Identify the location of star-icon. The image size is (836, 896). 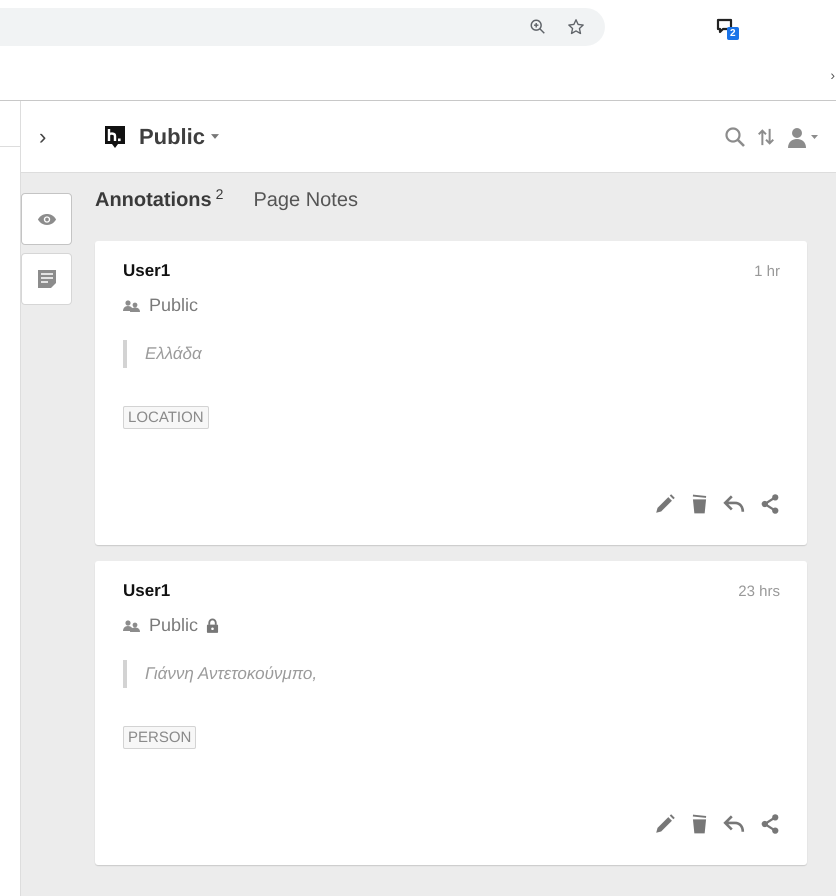
(576, 27).